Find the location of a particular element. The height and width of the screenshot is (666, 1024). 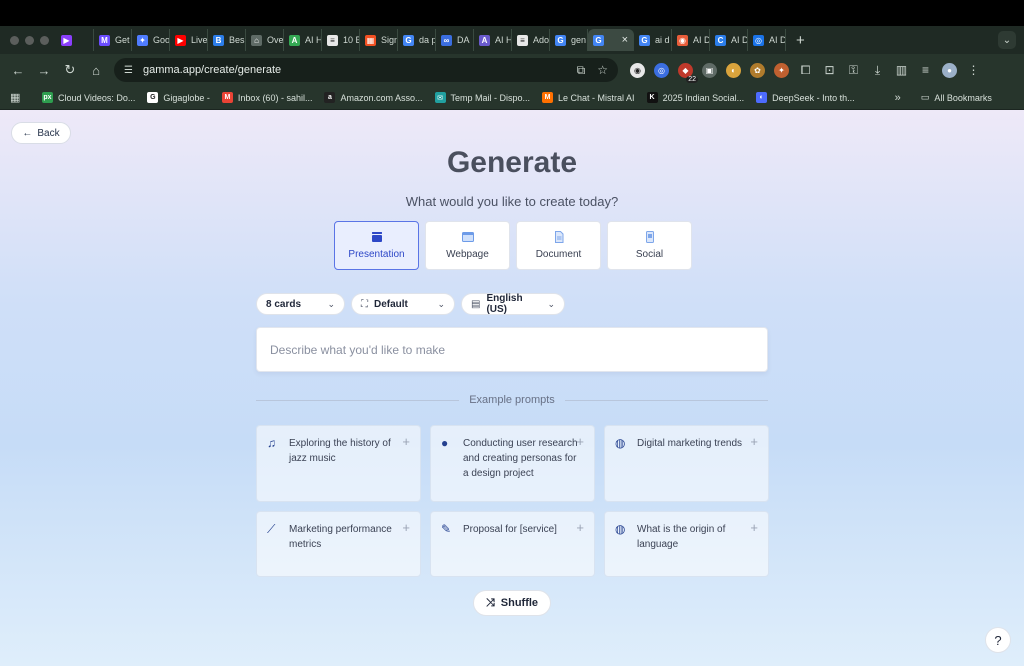

browser-tab: ▶ Live is located at coordinates (189, 40).